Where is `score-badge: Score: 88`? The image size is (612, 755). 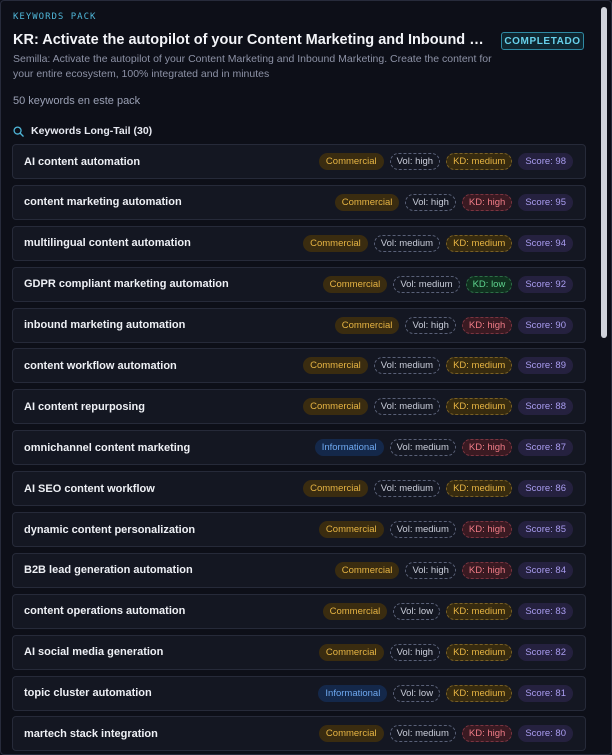 score-badge: Score: 88 is located at coordinates (545, 407).